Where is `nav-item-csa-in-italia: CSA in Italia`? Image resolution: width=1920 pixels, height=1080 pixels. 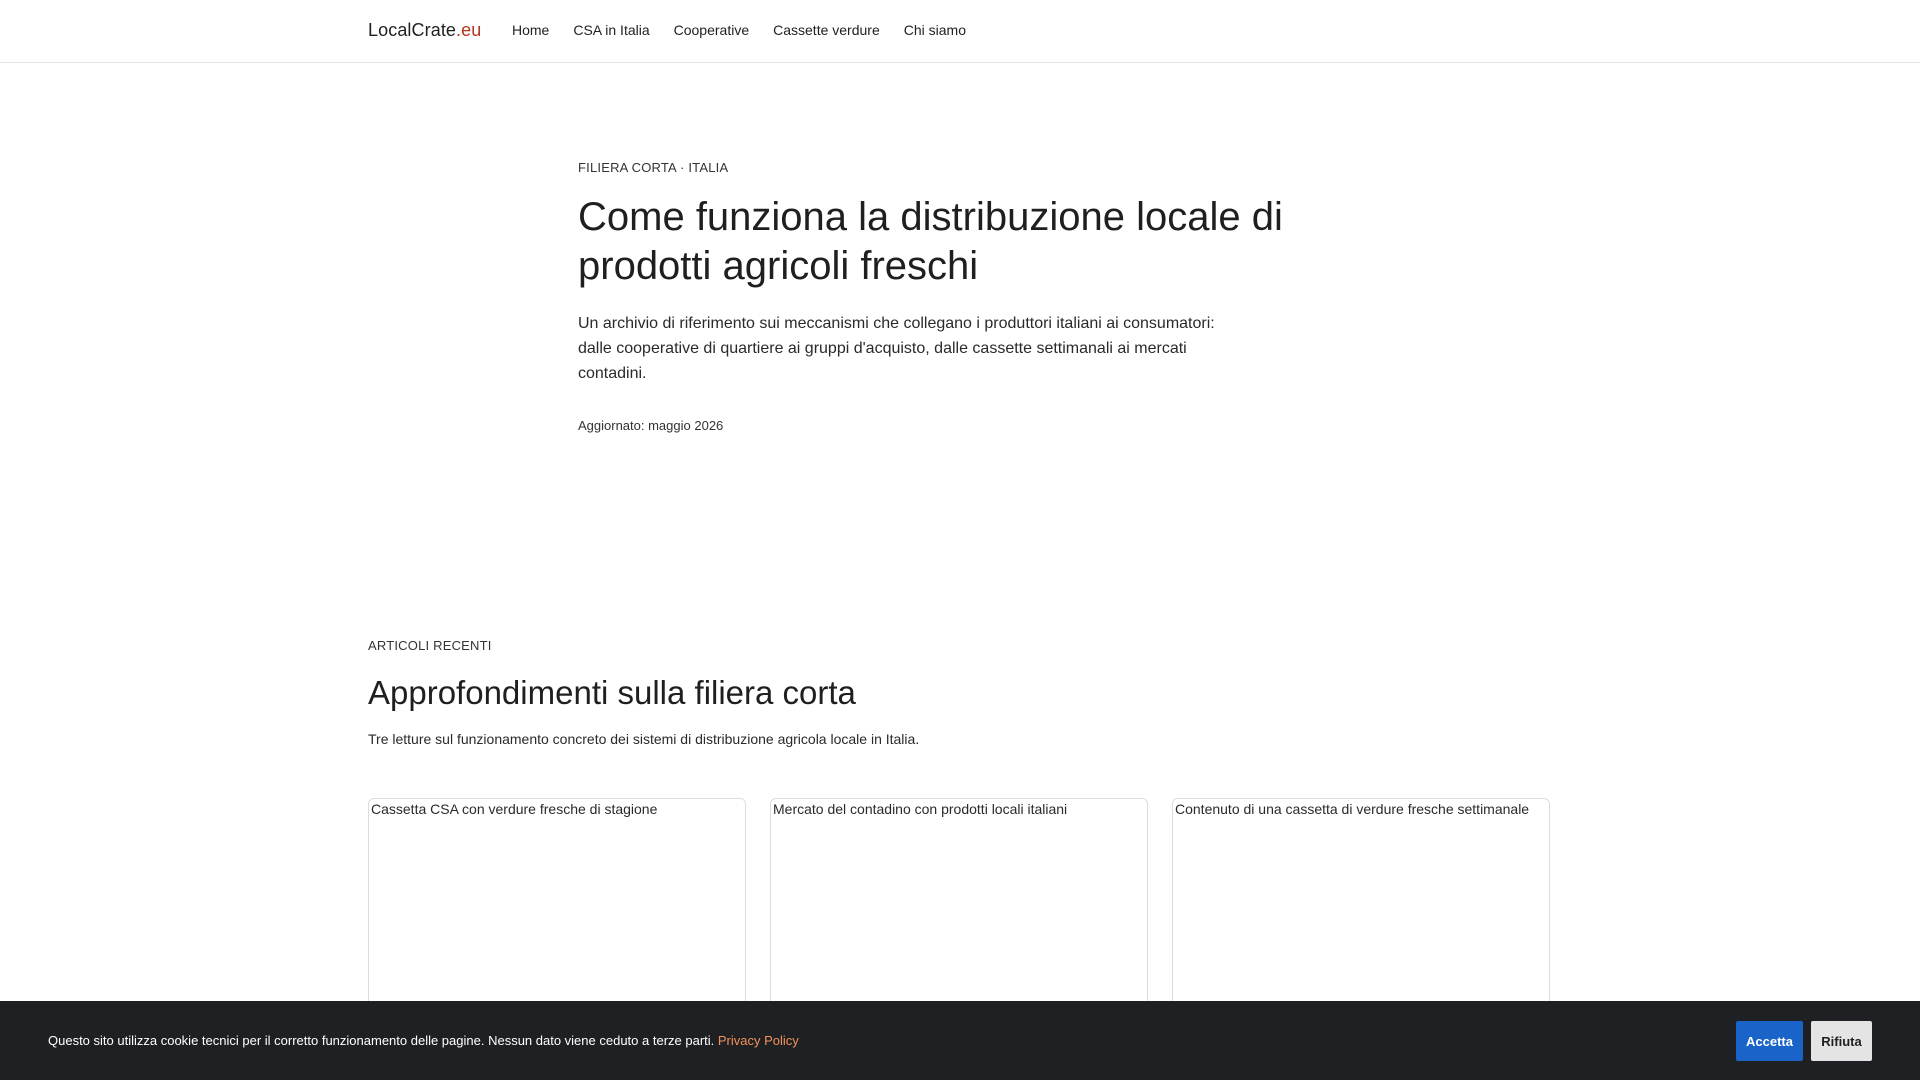
nav-item-csa-in-italia: CSA in Italia is located at coordinates (611, 30).